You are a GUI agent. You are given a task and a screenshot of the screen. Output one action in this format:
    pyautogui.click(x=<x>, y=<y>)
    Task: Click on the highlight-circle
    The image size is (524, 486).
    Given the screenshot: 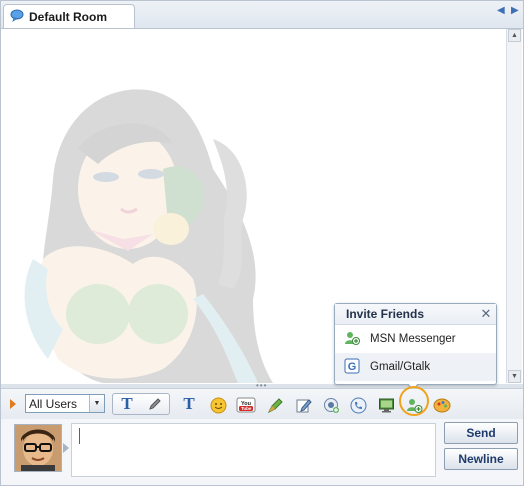 What is the action you would take?
    pyautogui.click(x=414, y=401)
    